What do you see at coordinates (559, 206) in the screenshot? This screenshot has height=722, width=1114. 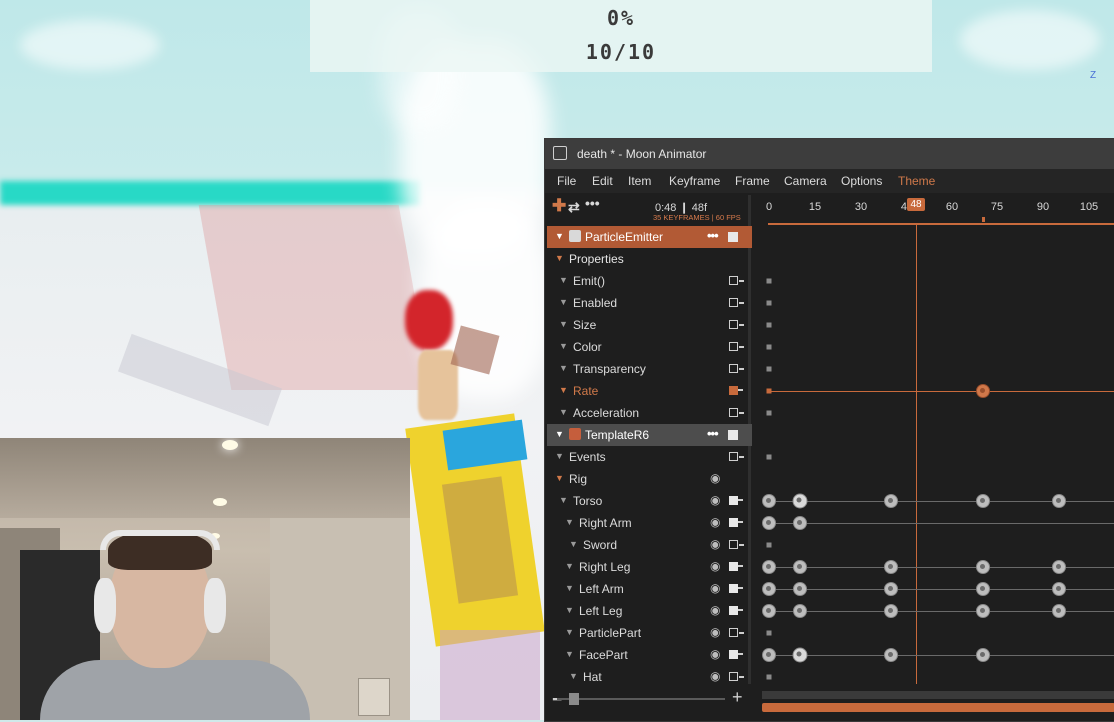 I see `add-icon: ✚` at bounding box center [559, 206].